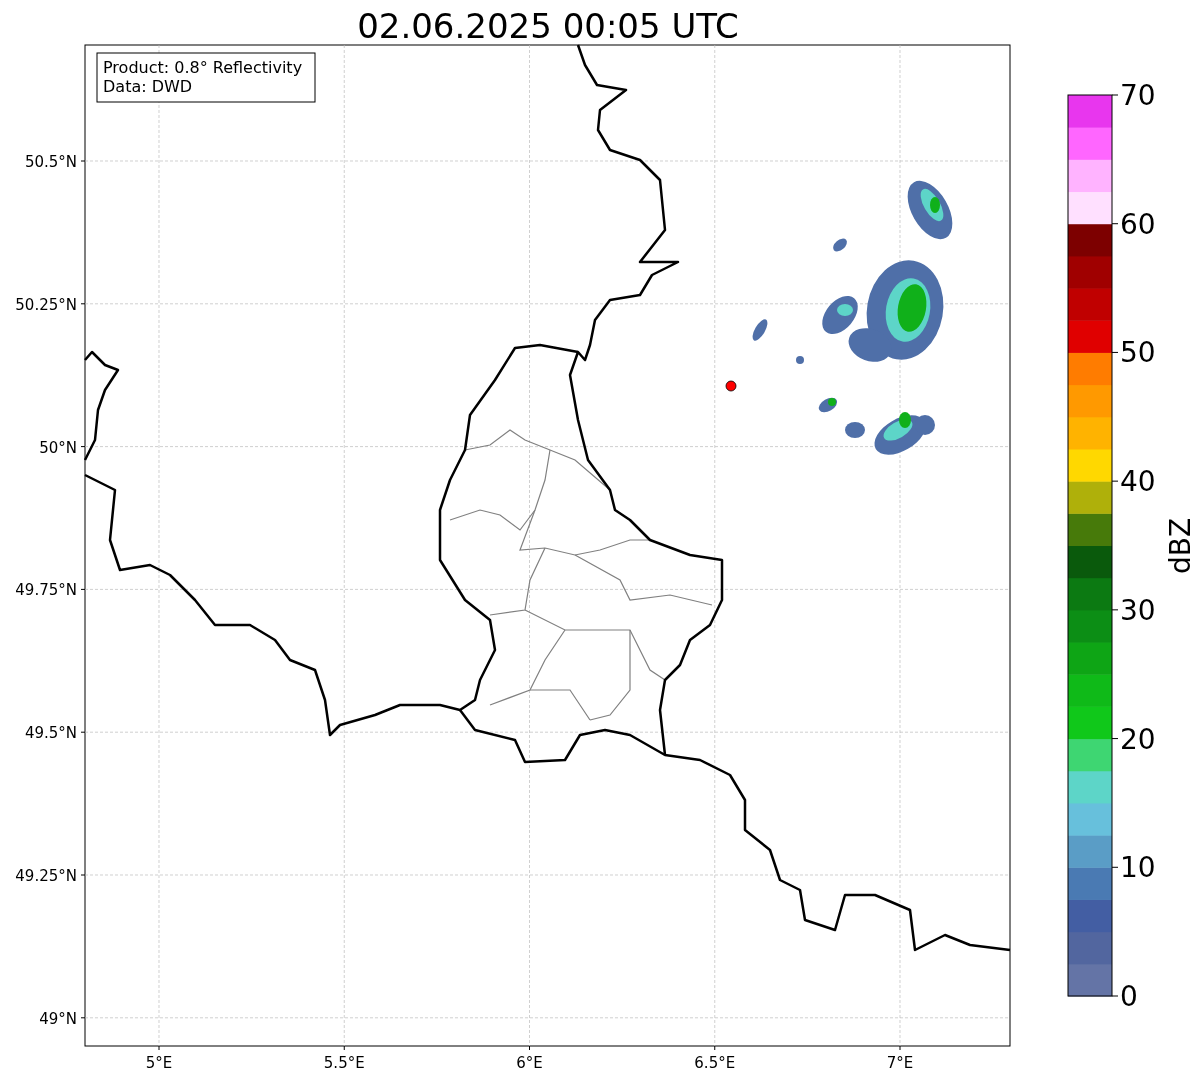 This screenshot has width=1202, height=1081. I want to click on axis-tick-label: 49.75°N, so click(46, 590).